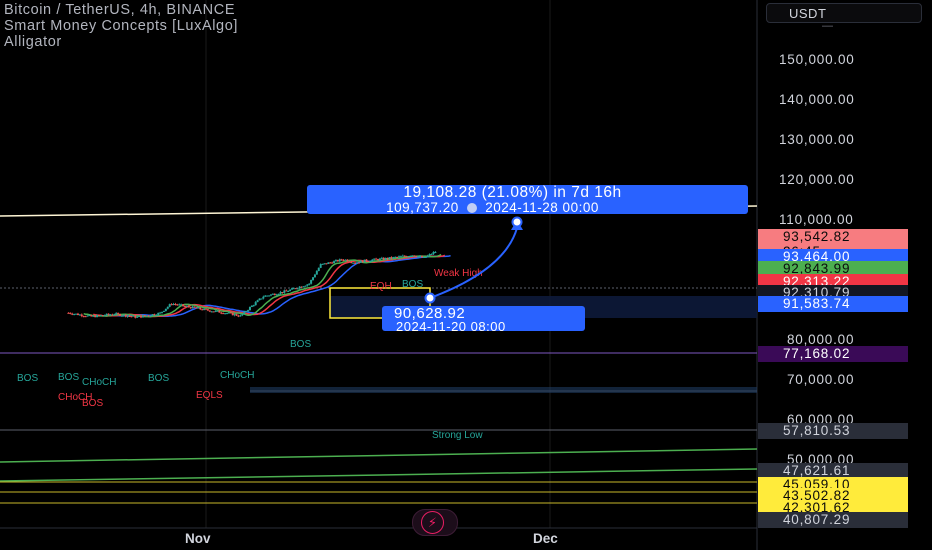 The image size is (932, 550). I want to click on projection-target-price: 109,737.20, so click(422, 207).